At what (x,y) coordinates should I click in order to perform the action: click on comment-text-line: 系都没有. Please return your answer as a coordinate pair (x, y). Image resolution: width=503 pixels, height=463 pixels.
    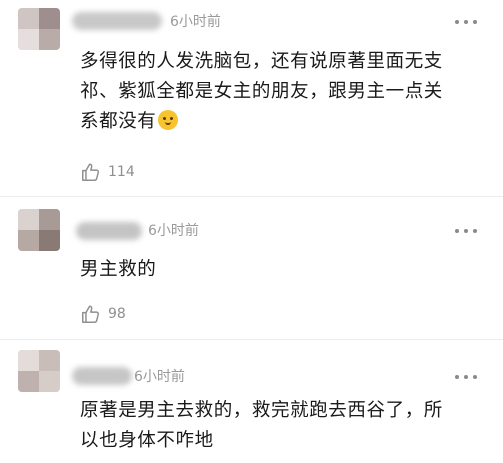
    Looking at the image, I should click on (118, 121).